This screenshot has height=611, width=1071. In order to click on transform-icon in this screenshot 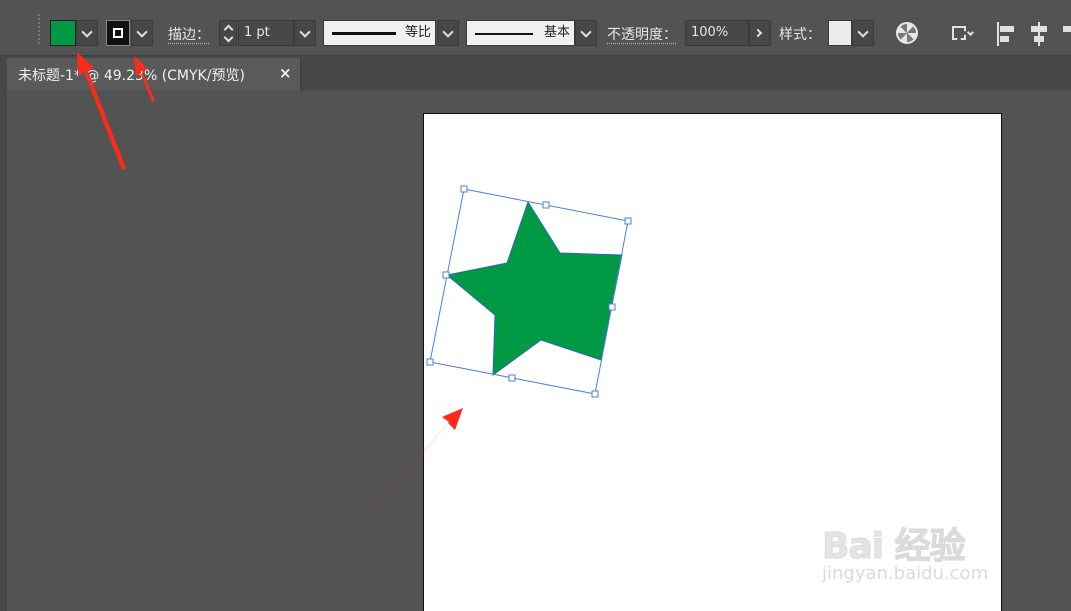, I will do `click(963, 34)`.